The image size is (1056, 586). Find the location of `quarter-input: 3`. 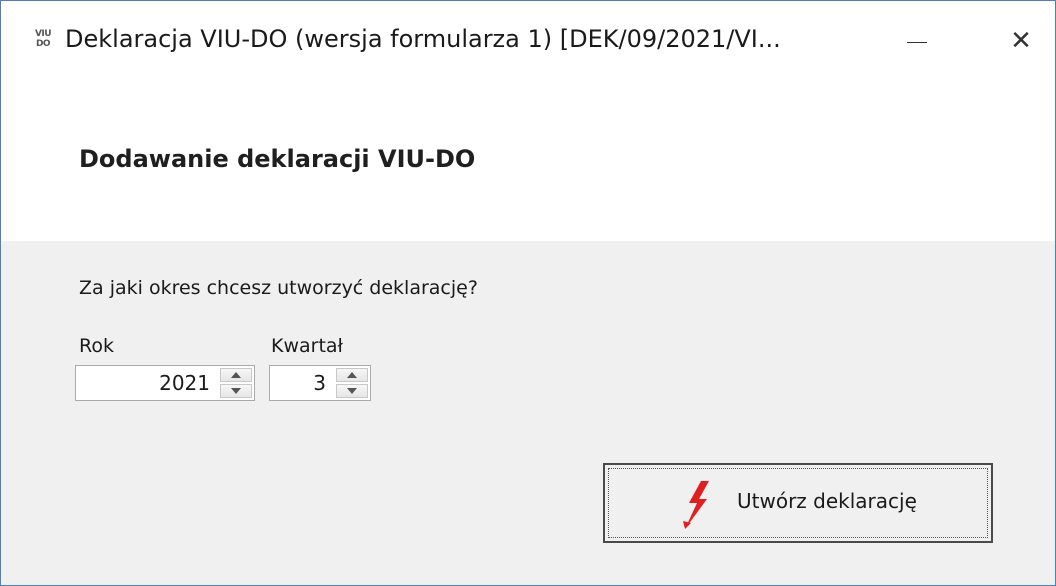

quarter-input: 3 is located at coordinates (301, 383).